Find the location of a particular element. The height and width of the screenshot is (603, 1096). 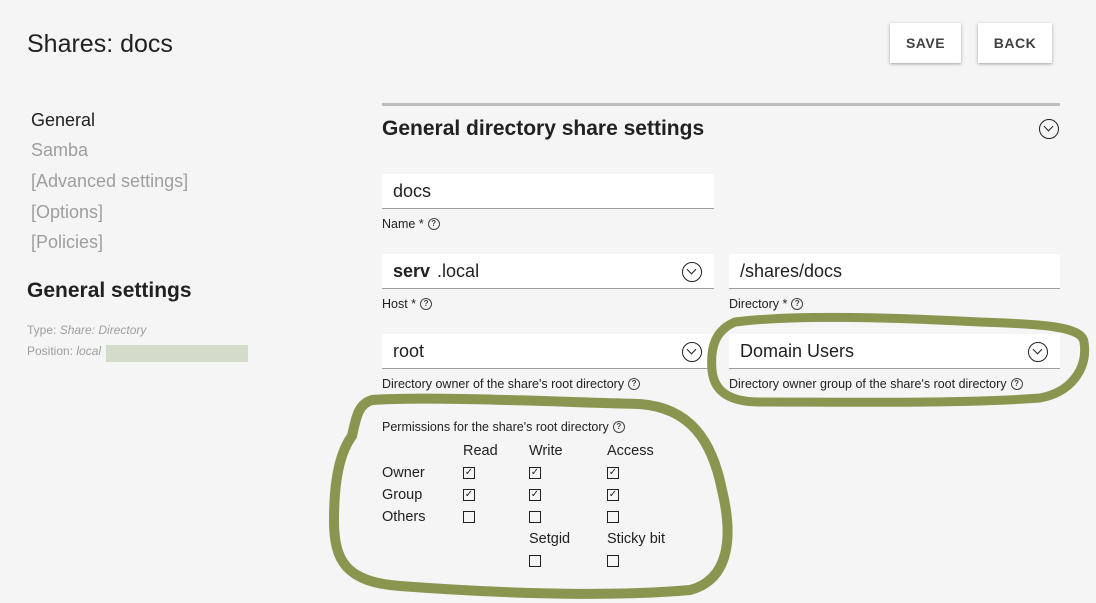

directory-label: Directory * ? is located at coordinates (766, 304).